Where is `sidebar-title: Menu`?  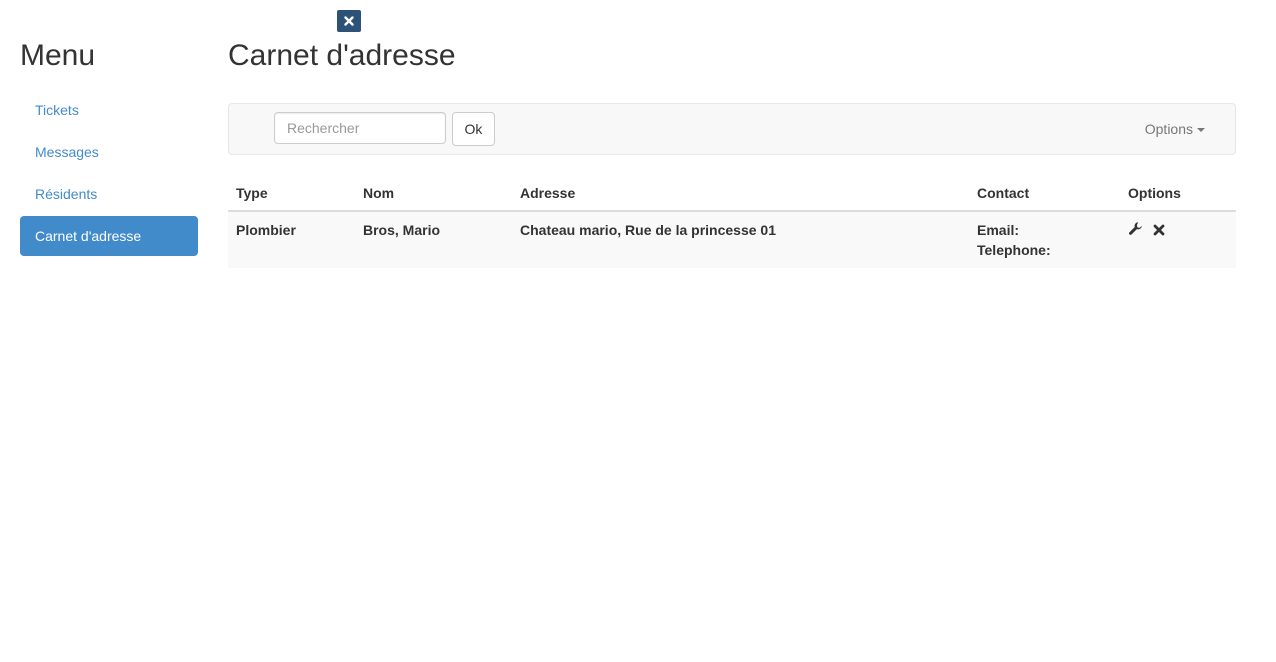 sidebar-title: Menu is located at coordinates (58, 55).